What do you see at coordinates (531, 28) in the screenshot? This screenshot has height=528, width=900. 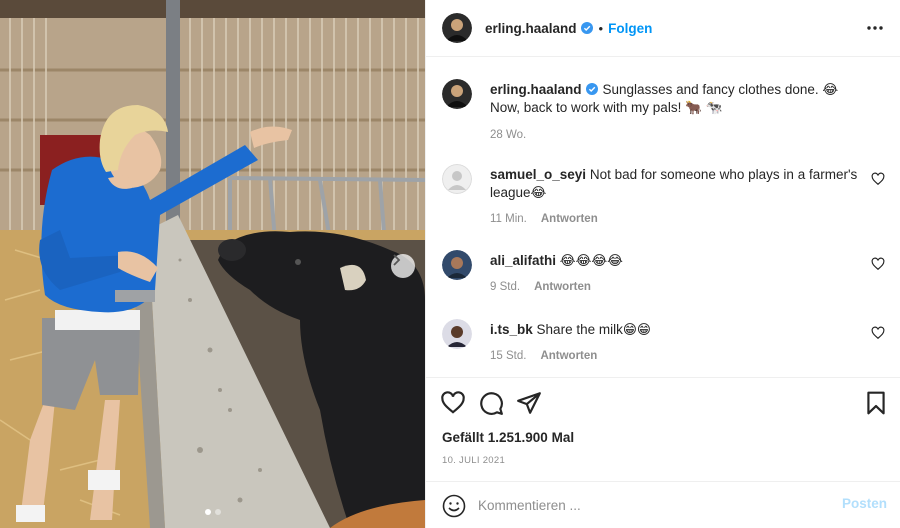 I see `author-username: erling.haaland` at bounding box center [531, 28].